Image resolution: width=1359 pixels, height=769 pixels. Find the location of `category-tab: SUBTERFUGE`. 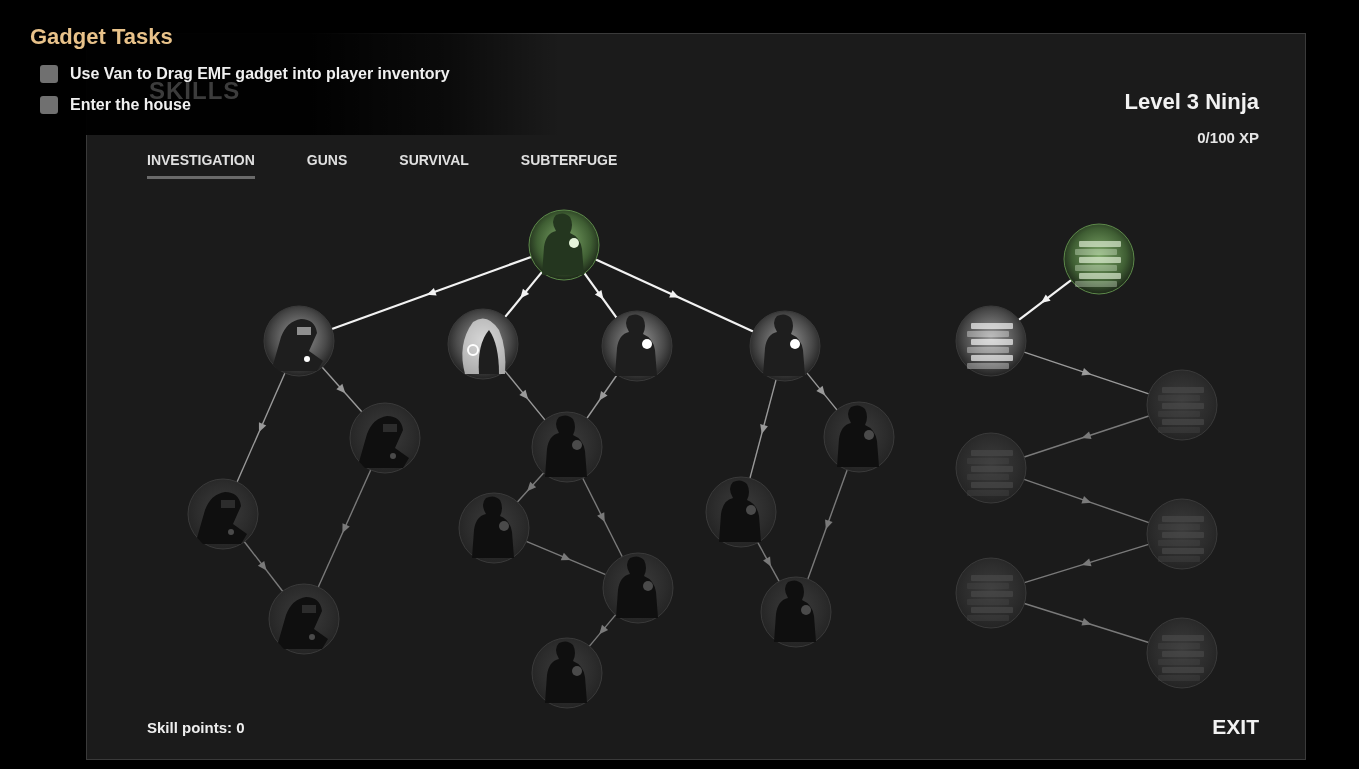

category-tab: SUBTERFUGE is located at coordinates (569, 165).